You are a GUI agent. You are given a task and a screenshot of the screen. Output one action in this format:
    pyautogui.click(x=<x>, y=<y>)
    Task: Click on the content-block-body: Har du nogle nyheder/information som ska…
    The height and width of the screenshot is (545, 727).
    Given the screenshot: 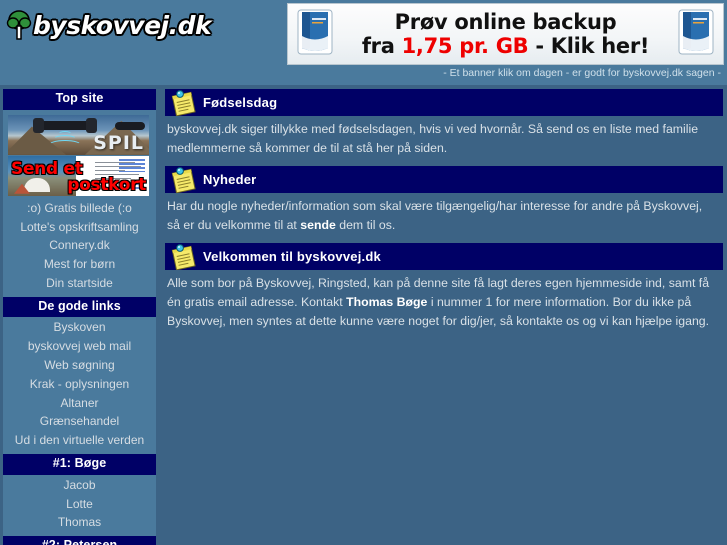 What is the action you would take?
    pyautogui.click(x=444, y=218)
    